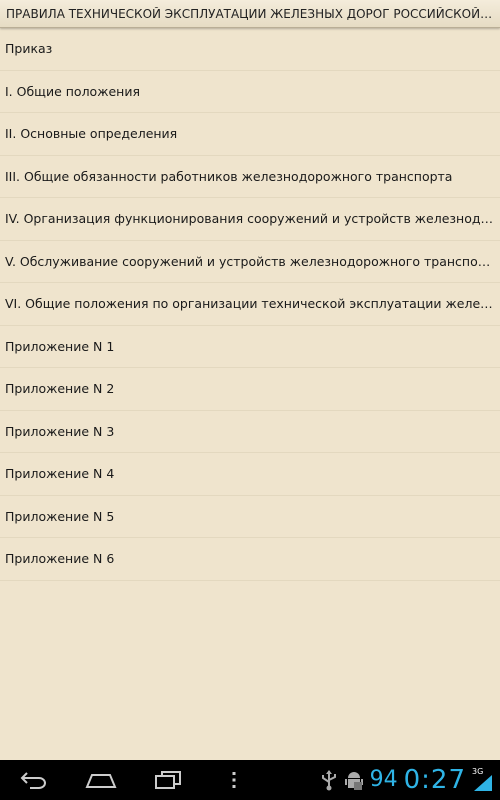 Image resolution: width=500 pixels, height=800 pixels. I want to click on list-item-label: I. Общие положения, so click(72, 91).